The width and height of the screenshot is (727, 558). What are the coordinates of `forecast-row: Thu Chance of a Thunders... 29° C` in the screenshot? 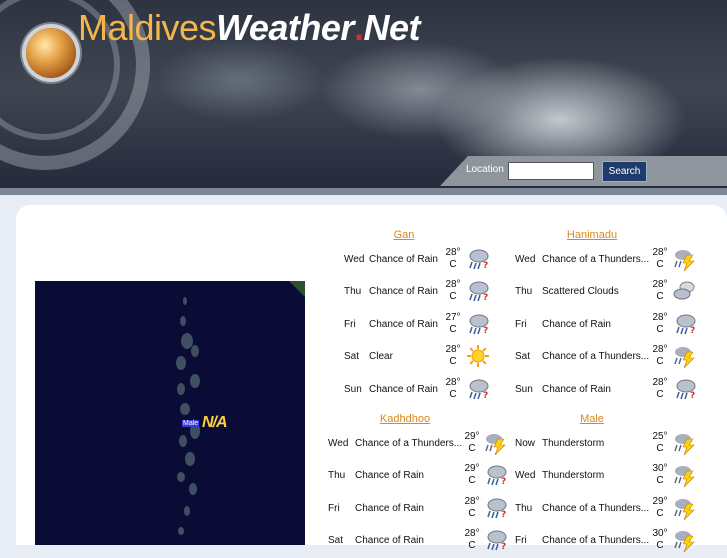 It's located at (363, 511).